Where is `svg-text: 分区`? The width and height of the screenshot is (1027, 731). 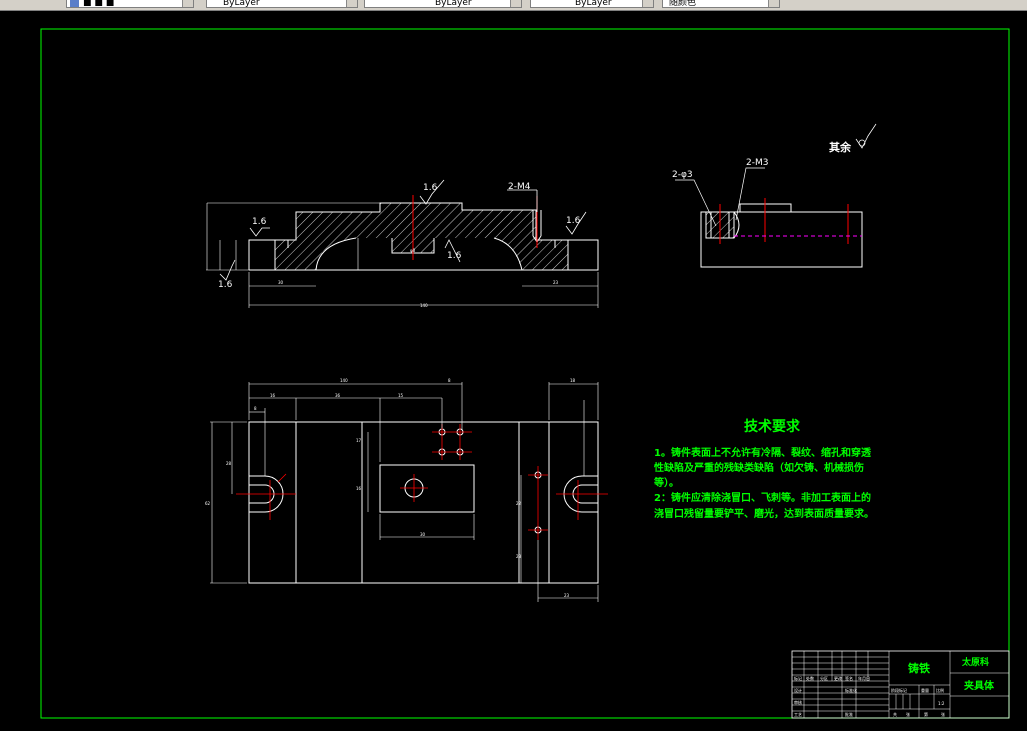
svg-text: 分区 is located at coordinates (824, 678).